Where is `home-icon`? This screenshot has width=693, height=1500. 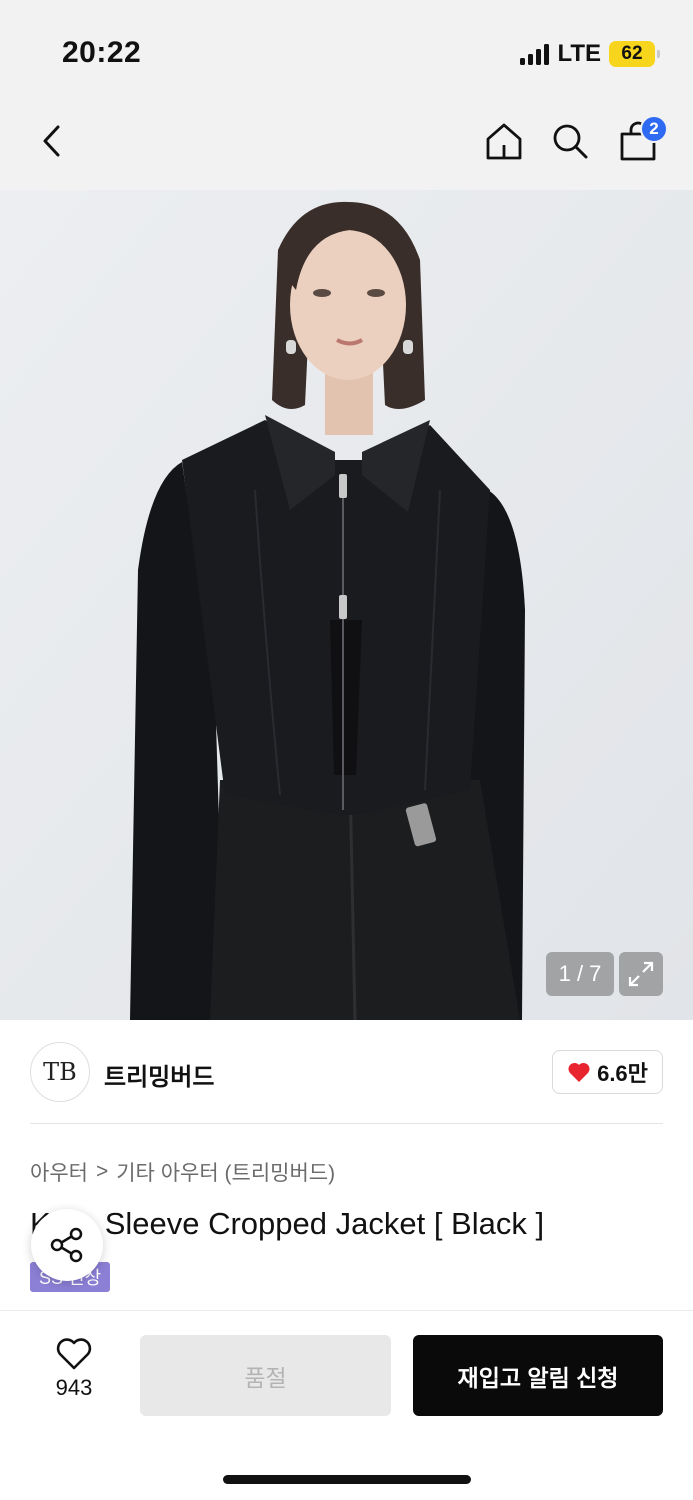 home-icon is located at coordinates (504, 141).